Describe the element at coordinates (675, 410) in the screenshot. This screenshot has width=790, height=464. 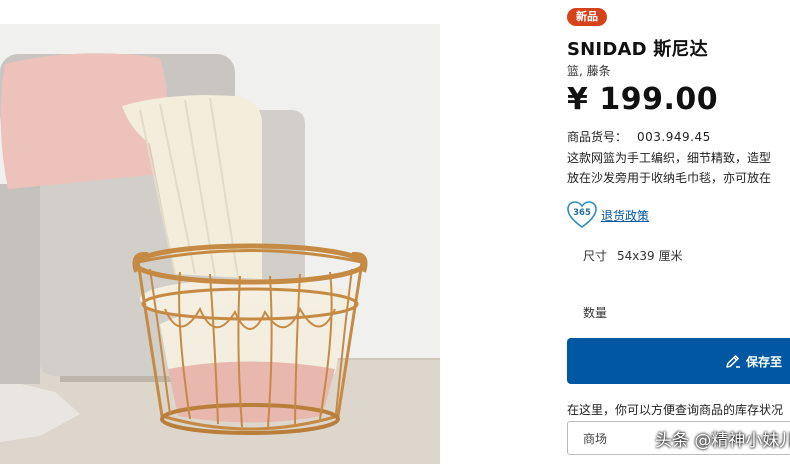
I see `stock-check-note: 在这里，你可以方便查询商品的库存状况` at that location.